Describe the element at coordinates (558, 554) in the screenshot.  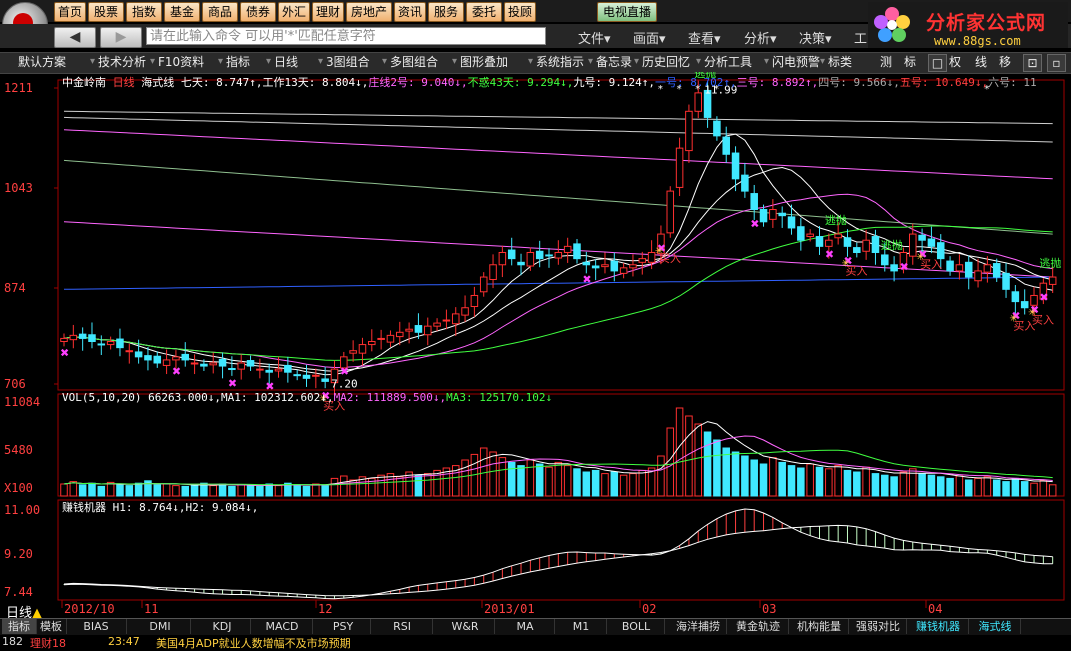
I see `indicator-h1-line` at that location.